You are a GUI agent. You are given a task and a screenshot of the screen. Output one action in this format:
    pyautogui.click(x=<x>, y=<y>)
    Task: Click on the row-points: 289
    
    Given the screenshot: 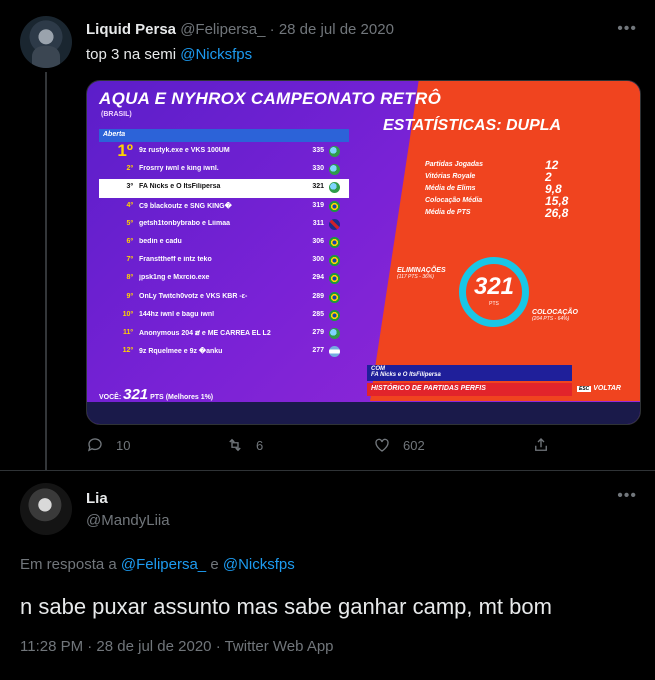 What is the action you would take?
    pyautogui.click(x=318, y=296)
    